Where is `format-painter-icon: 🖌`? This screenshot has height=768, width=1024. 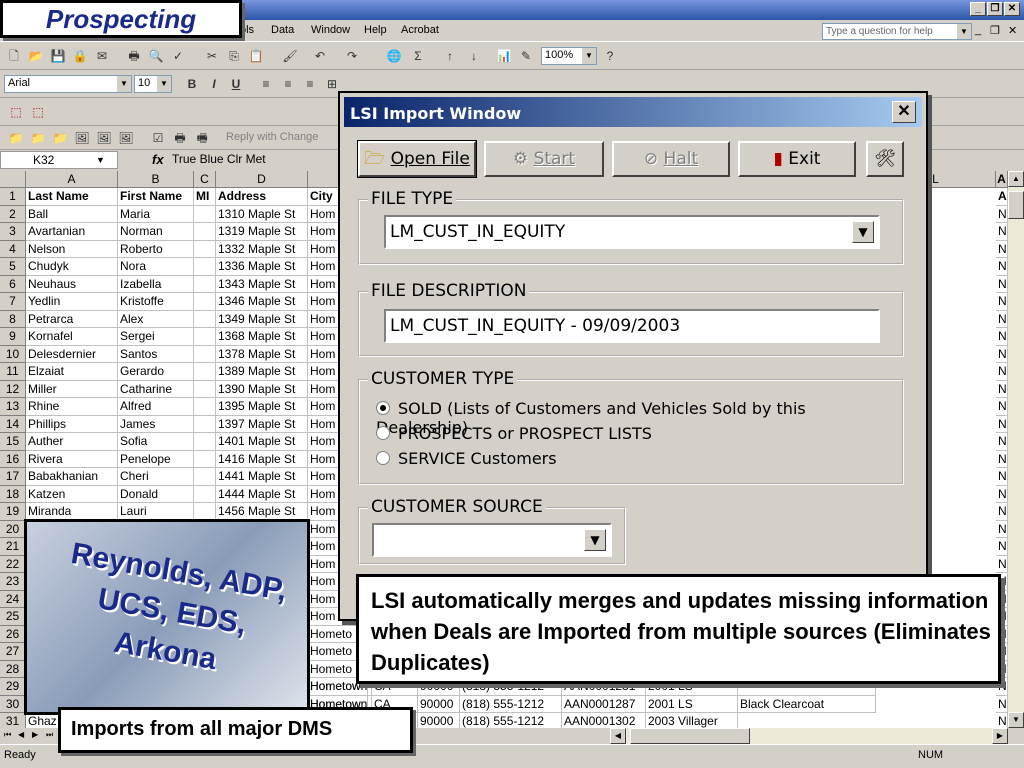
format-painter-icon: 🖌 is located at coordinates (290, 56).